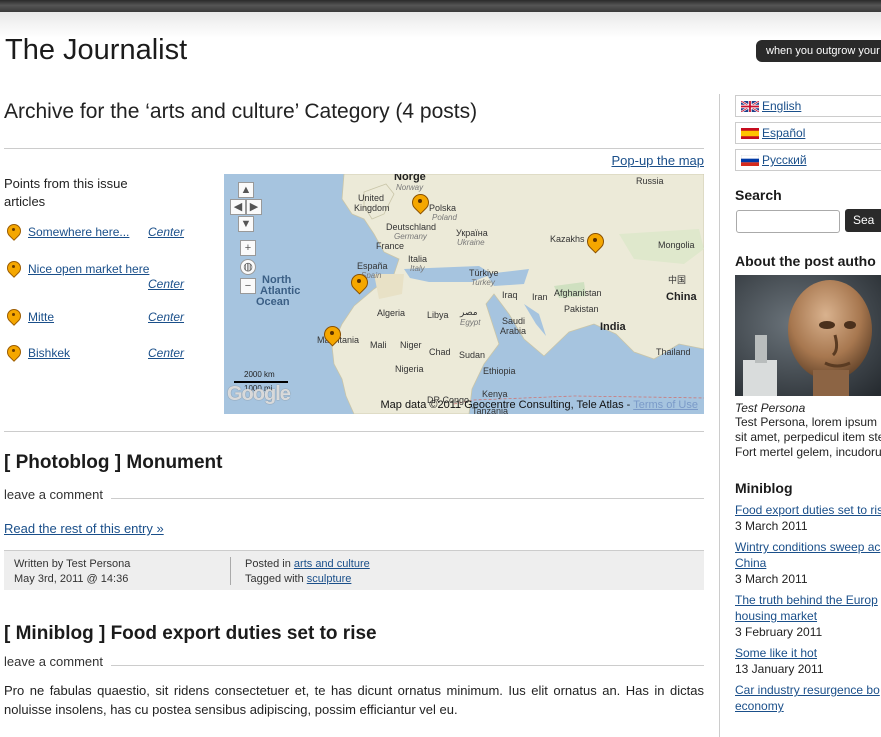 This screenshot has width=881, height=737. I want to click on popup-map-link: Pop-up the map, so click(657, 160).